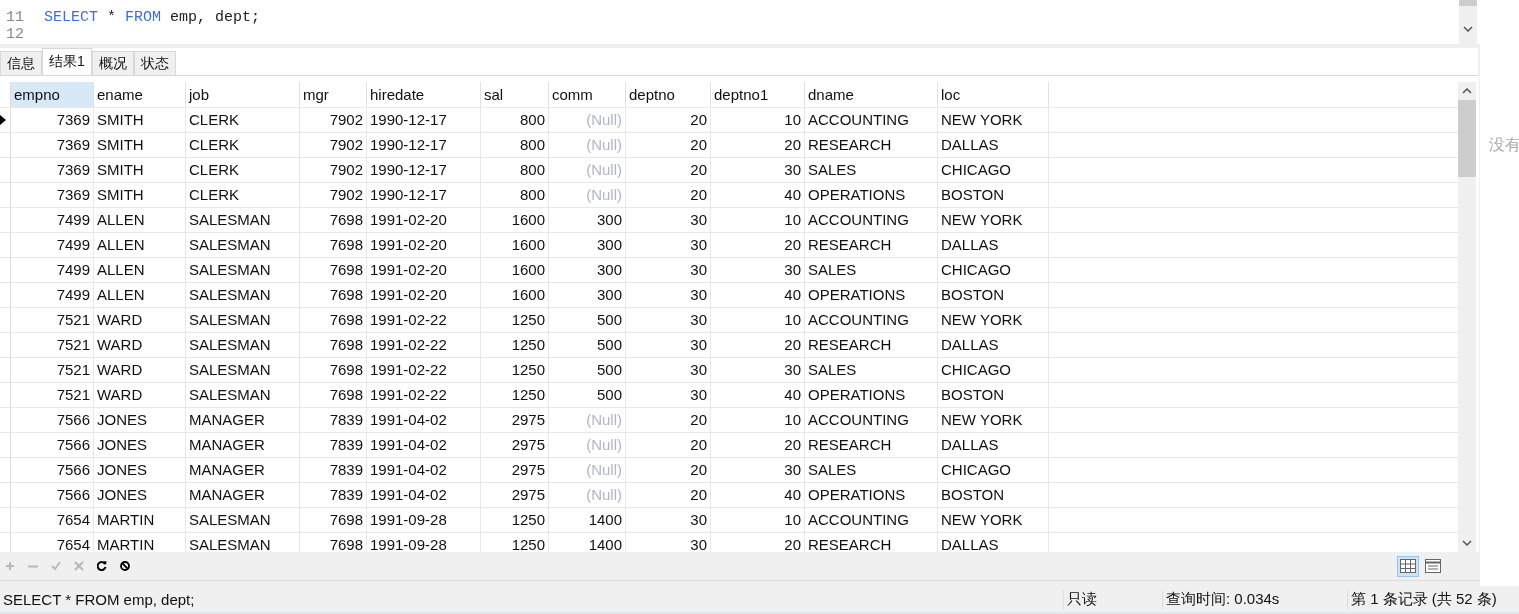 The height and width of the screenshot is (614, 1519). What do you see at coordinates (1468, 22) in the screenshot?
I see `editor-scrollbar` at bounding box center [1468, 22].